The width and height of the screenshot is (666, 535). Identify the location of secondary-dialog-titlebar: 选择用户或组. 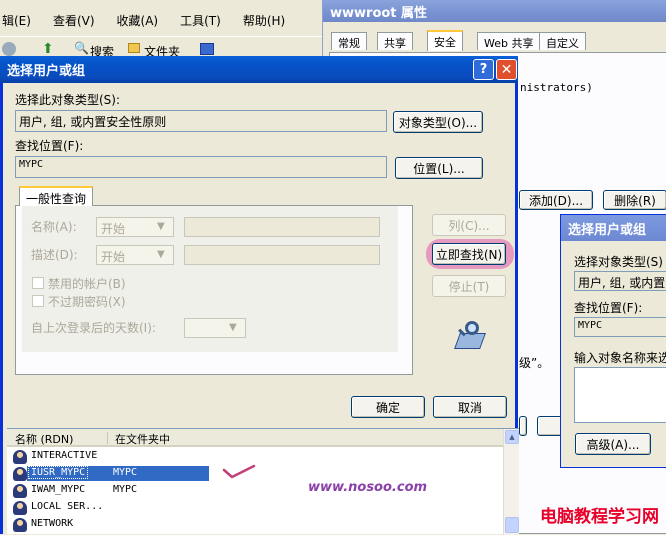
(613, 228).